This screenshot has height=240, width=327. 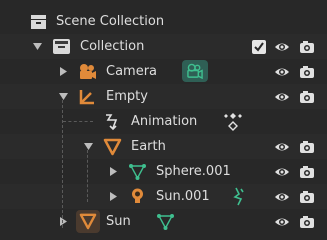 I want to click on camera-data-icon, so click(x=195, y=71).